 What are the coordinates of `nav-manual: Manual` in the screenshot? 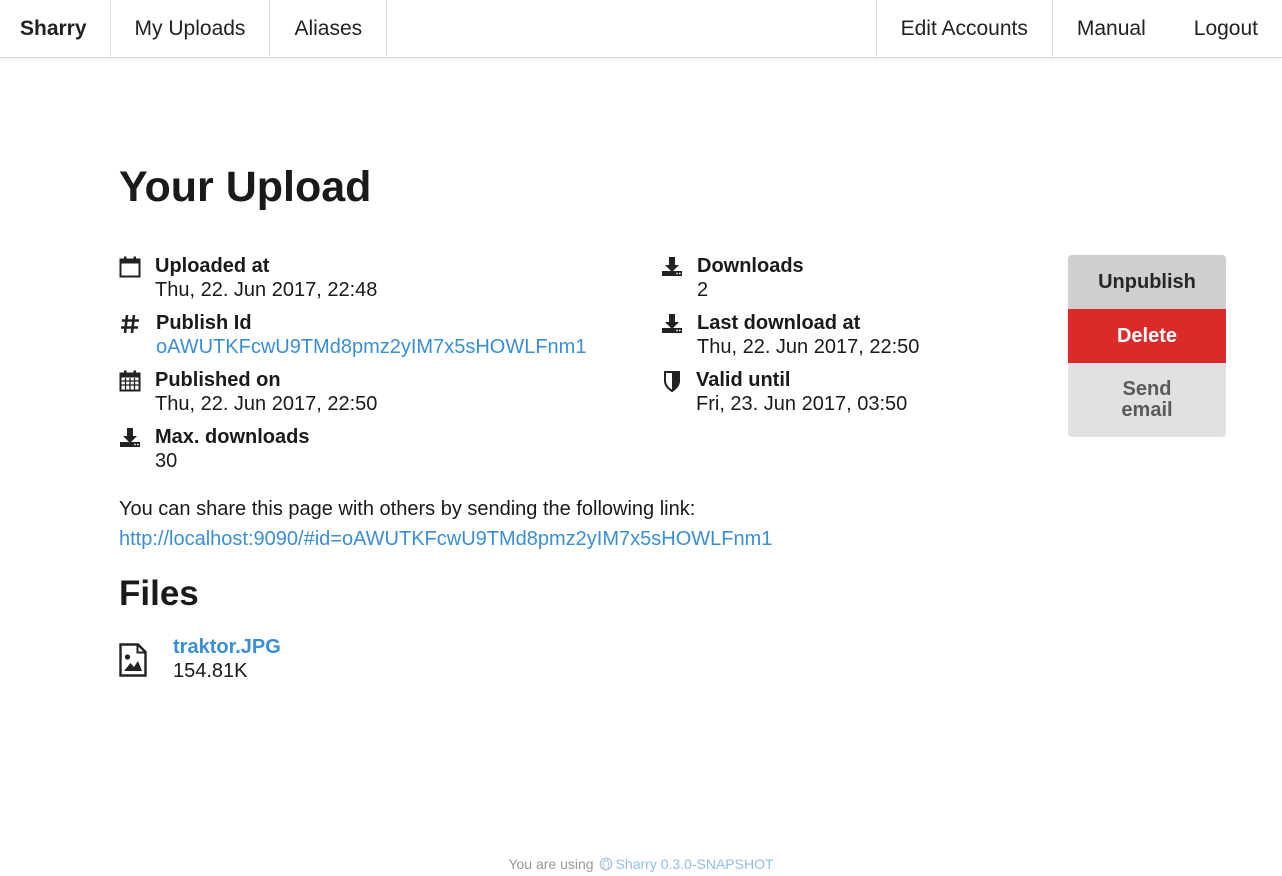 It's located at (1110, 28).